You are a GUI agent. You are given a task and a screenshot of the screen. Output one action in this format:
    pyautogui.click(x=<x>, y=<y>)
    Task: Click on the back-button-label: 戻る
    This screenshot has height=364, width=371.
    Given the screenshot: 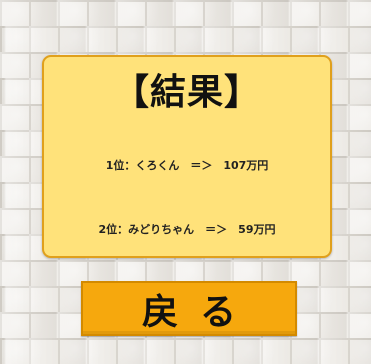 What is the action you would take?
    pyautogui.click(x=199, y=312)
    